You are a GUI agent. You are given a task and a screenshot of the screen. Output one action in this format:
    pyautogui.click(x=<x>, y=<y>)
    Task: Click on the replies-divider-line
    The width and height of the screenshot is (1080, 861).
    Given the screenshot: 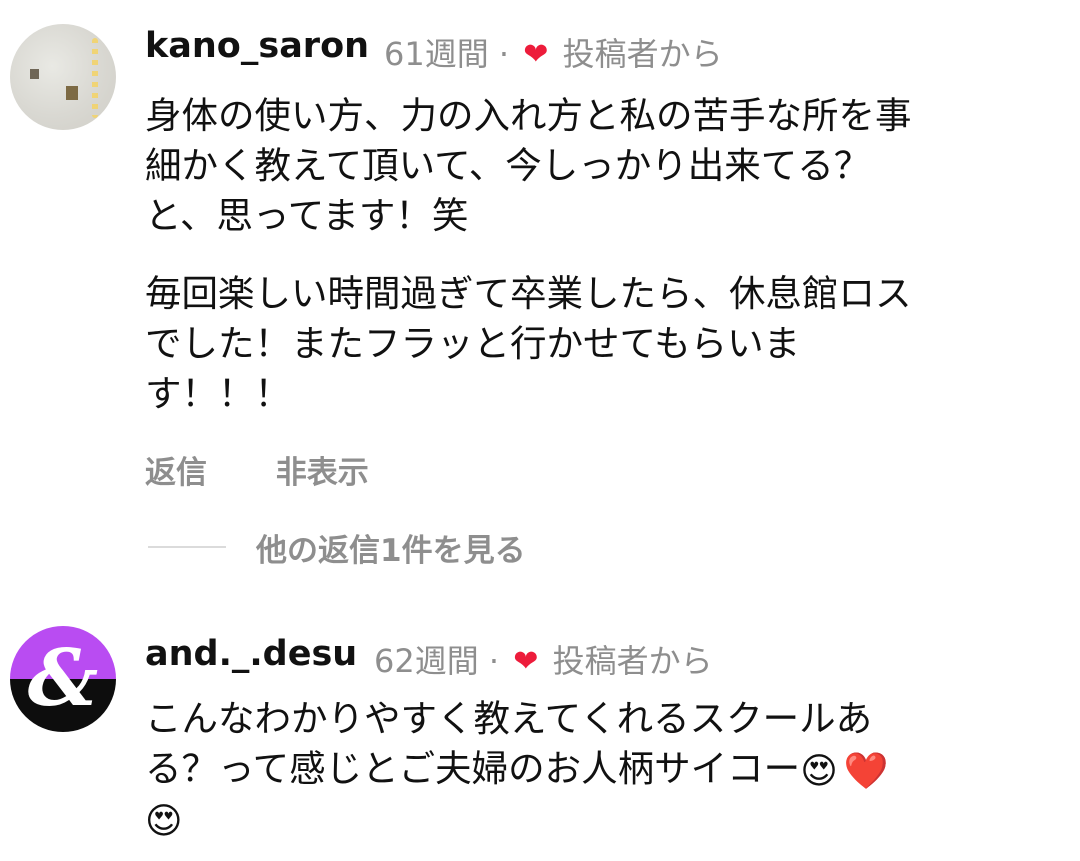 What is the action you would take?
    pyautogui.click(x=187, y=547)
    